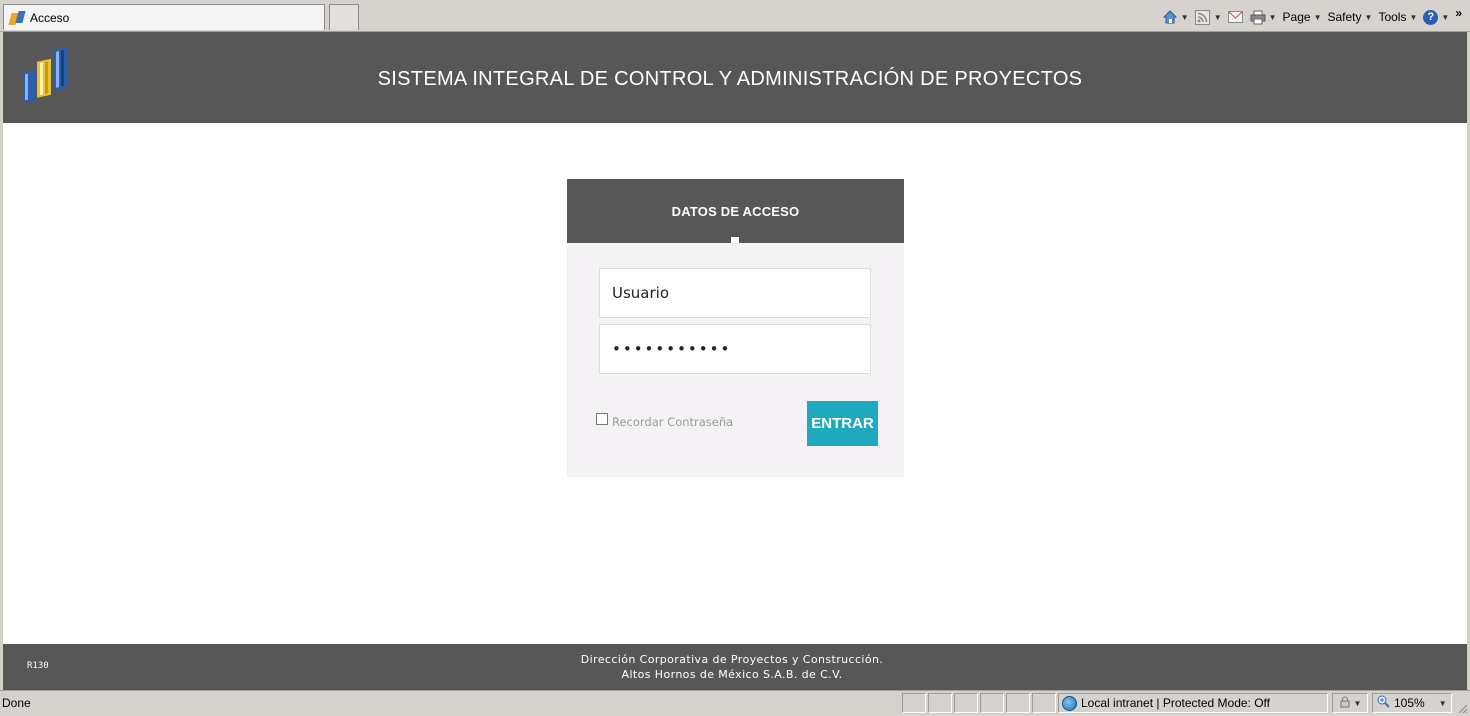  I want to click on remember-password-label: Recordar Contraseña, so click(673, 422).